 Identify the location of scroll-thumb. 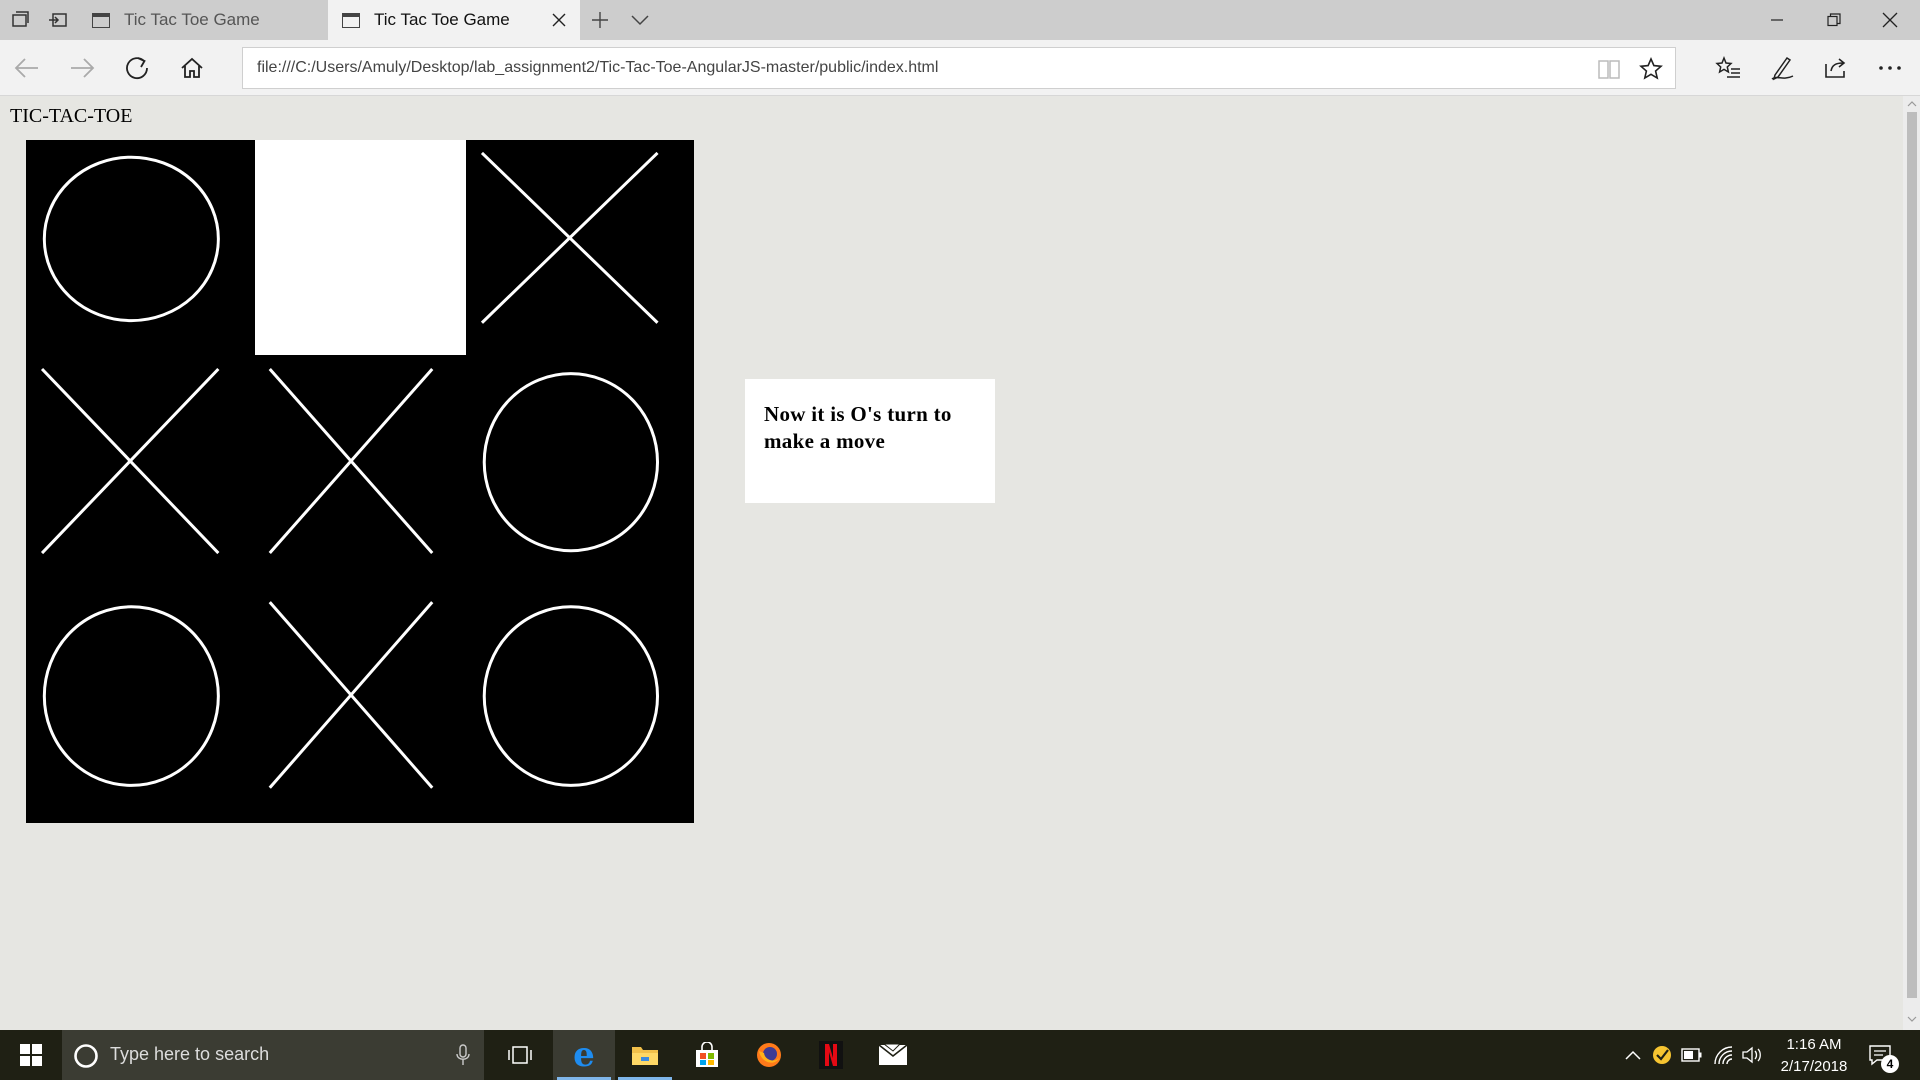
(1912, 555).